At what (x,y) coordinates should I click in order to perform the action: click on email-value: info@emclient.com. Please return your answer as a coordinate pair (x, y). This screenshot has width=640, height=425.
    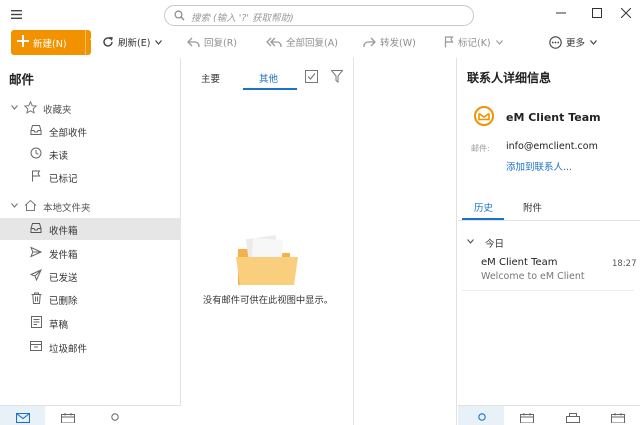
    Looking at the image, I should click on (552, 146).